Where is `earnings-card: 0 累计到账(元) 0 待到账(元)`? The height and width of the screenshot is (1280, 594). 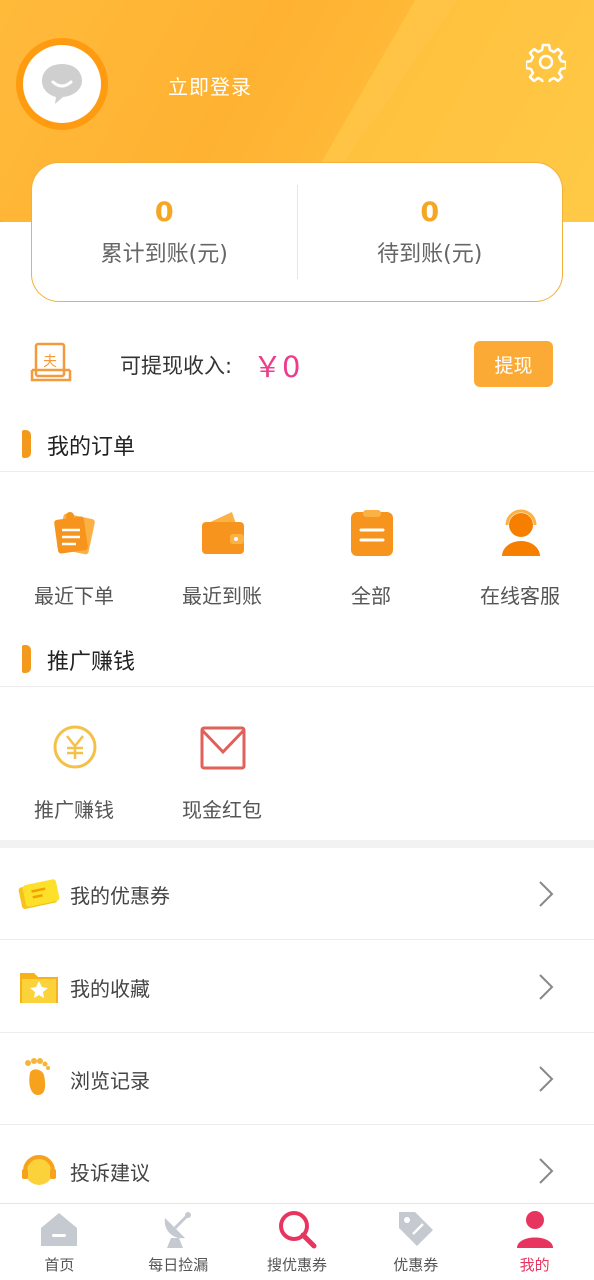
earnings-card: 0 累计到账(元) 0 待到账(元) is located at coordinates (297, 232).